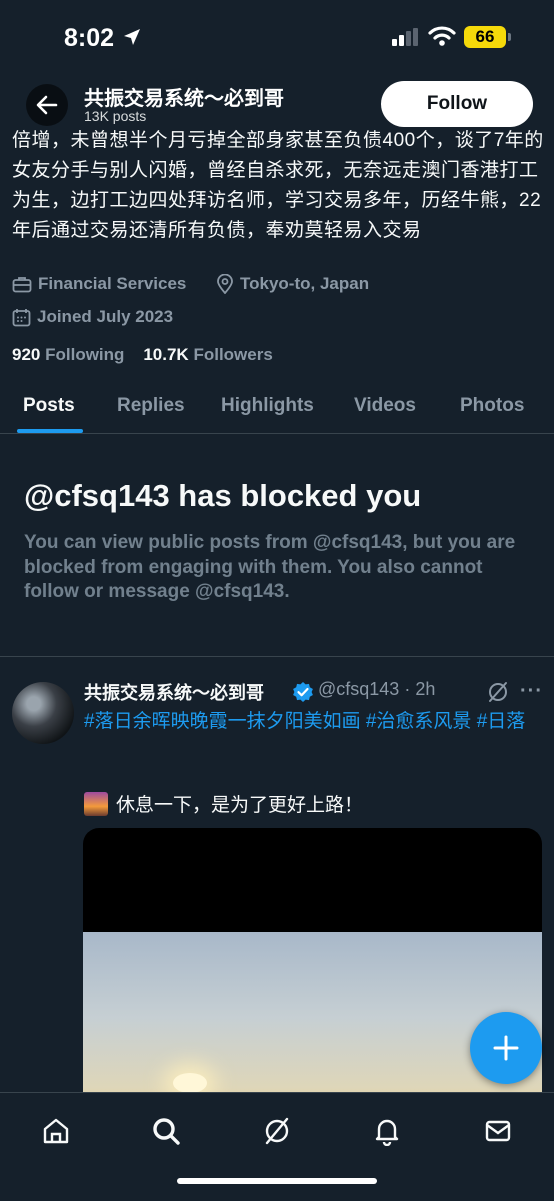 The width and height of the screenshot is (554, 1201). I want to click on tab-photos: Photos, so click(492, 406).